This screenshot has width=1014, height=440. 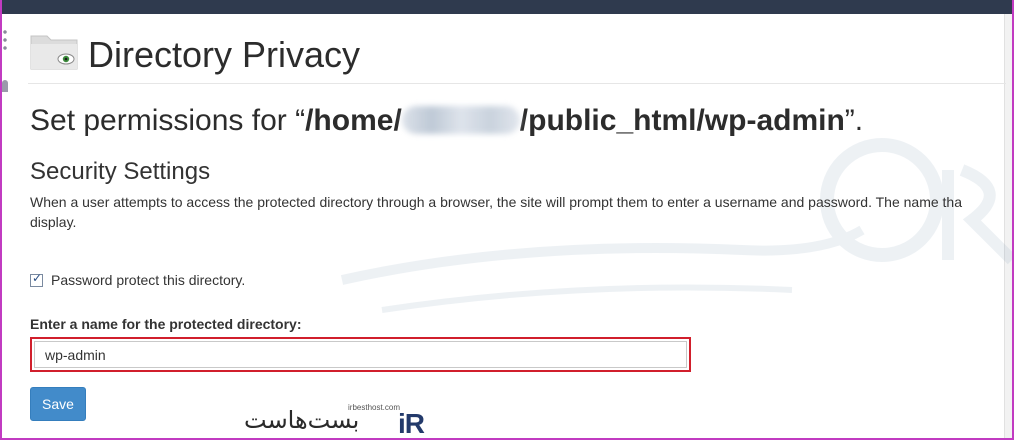 I want to click on page-header: Directory Privacy, so click(x=517, y=56).